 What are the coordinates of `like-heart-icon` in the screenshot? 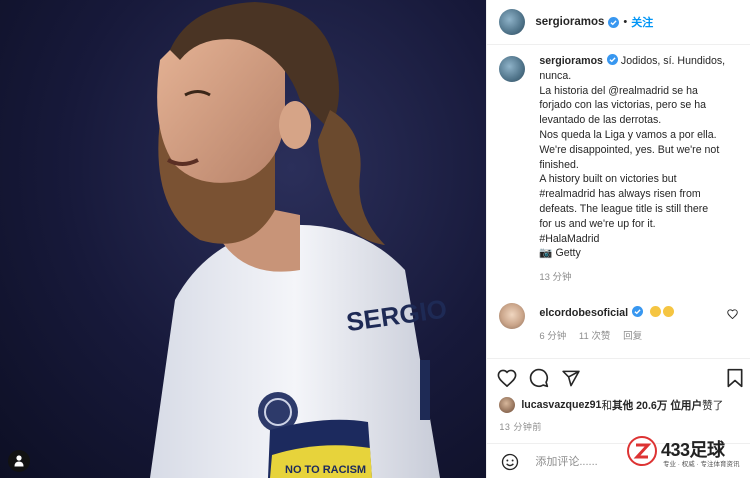 It's located at (507, 378).